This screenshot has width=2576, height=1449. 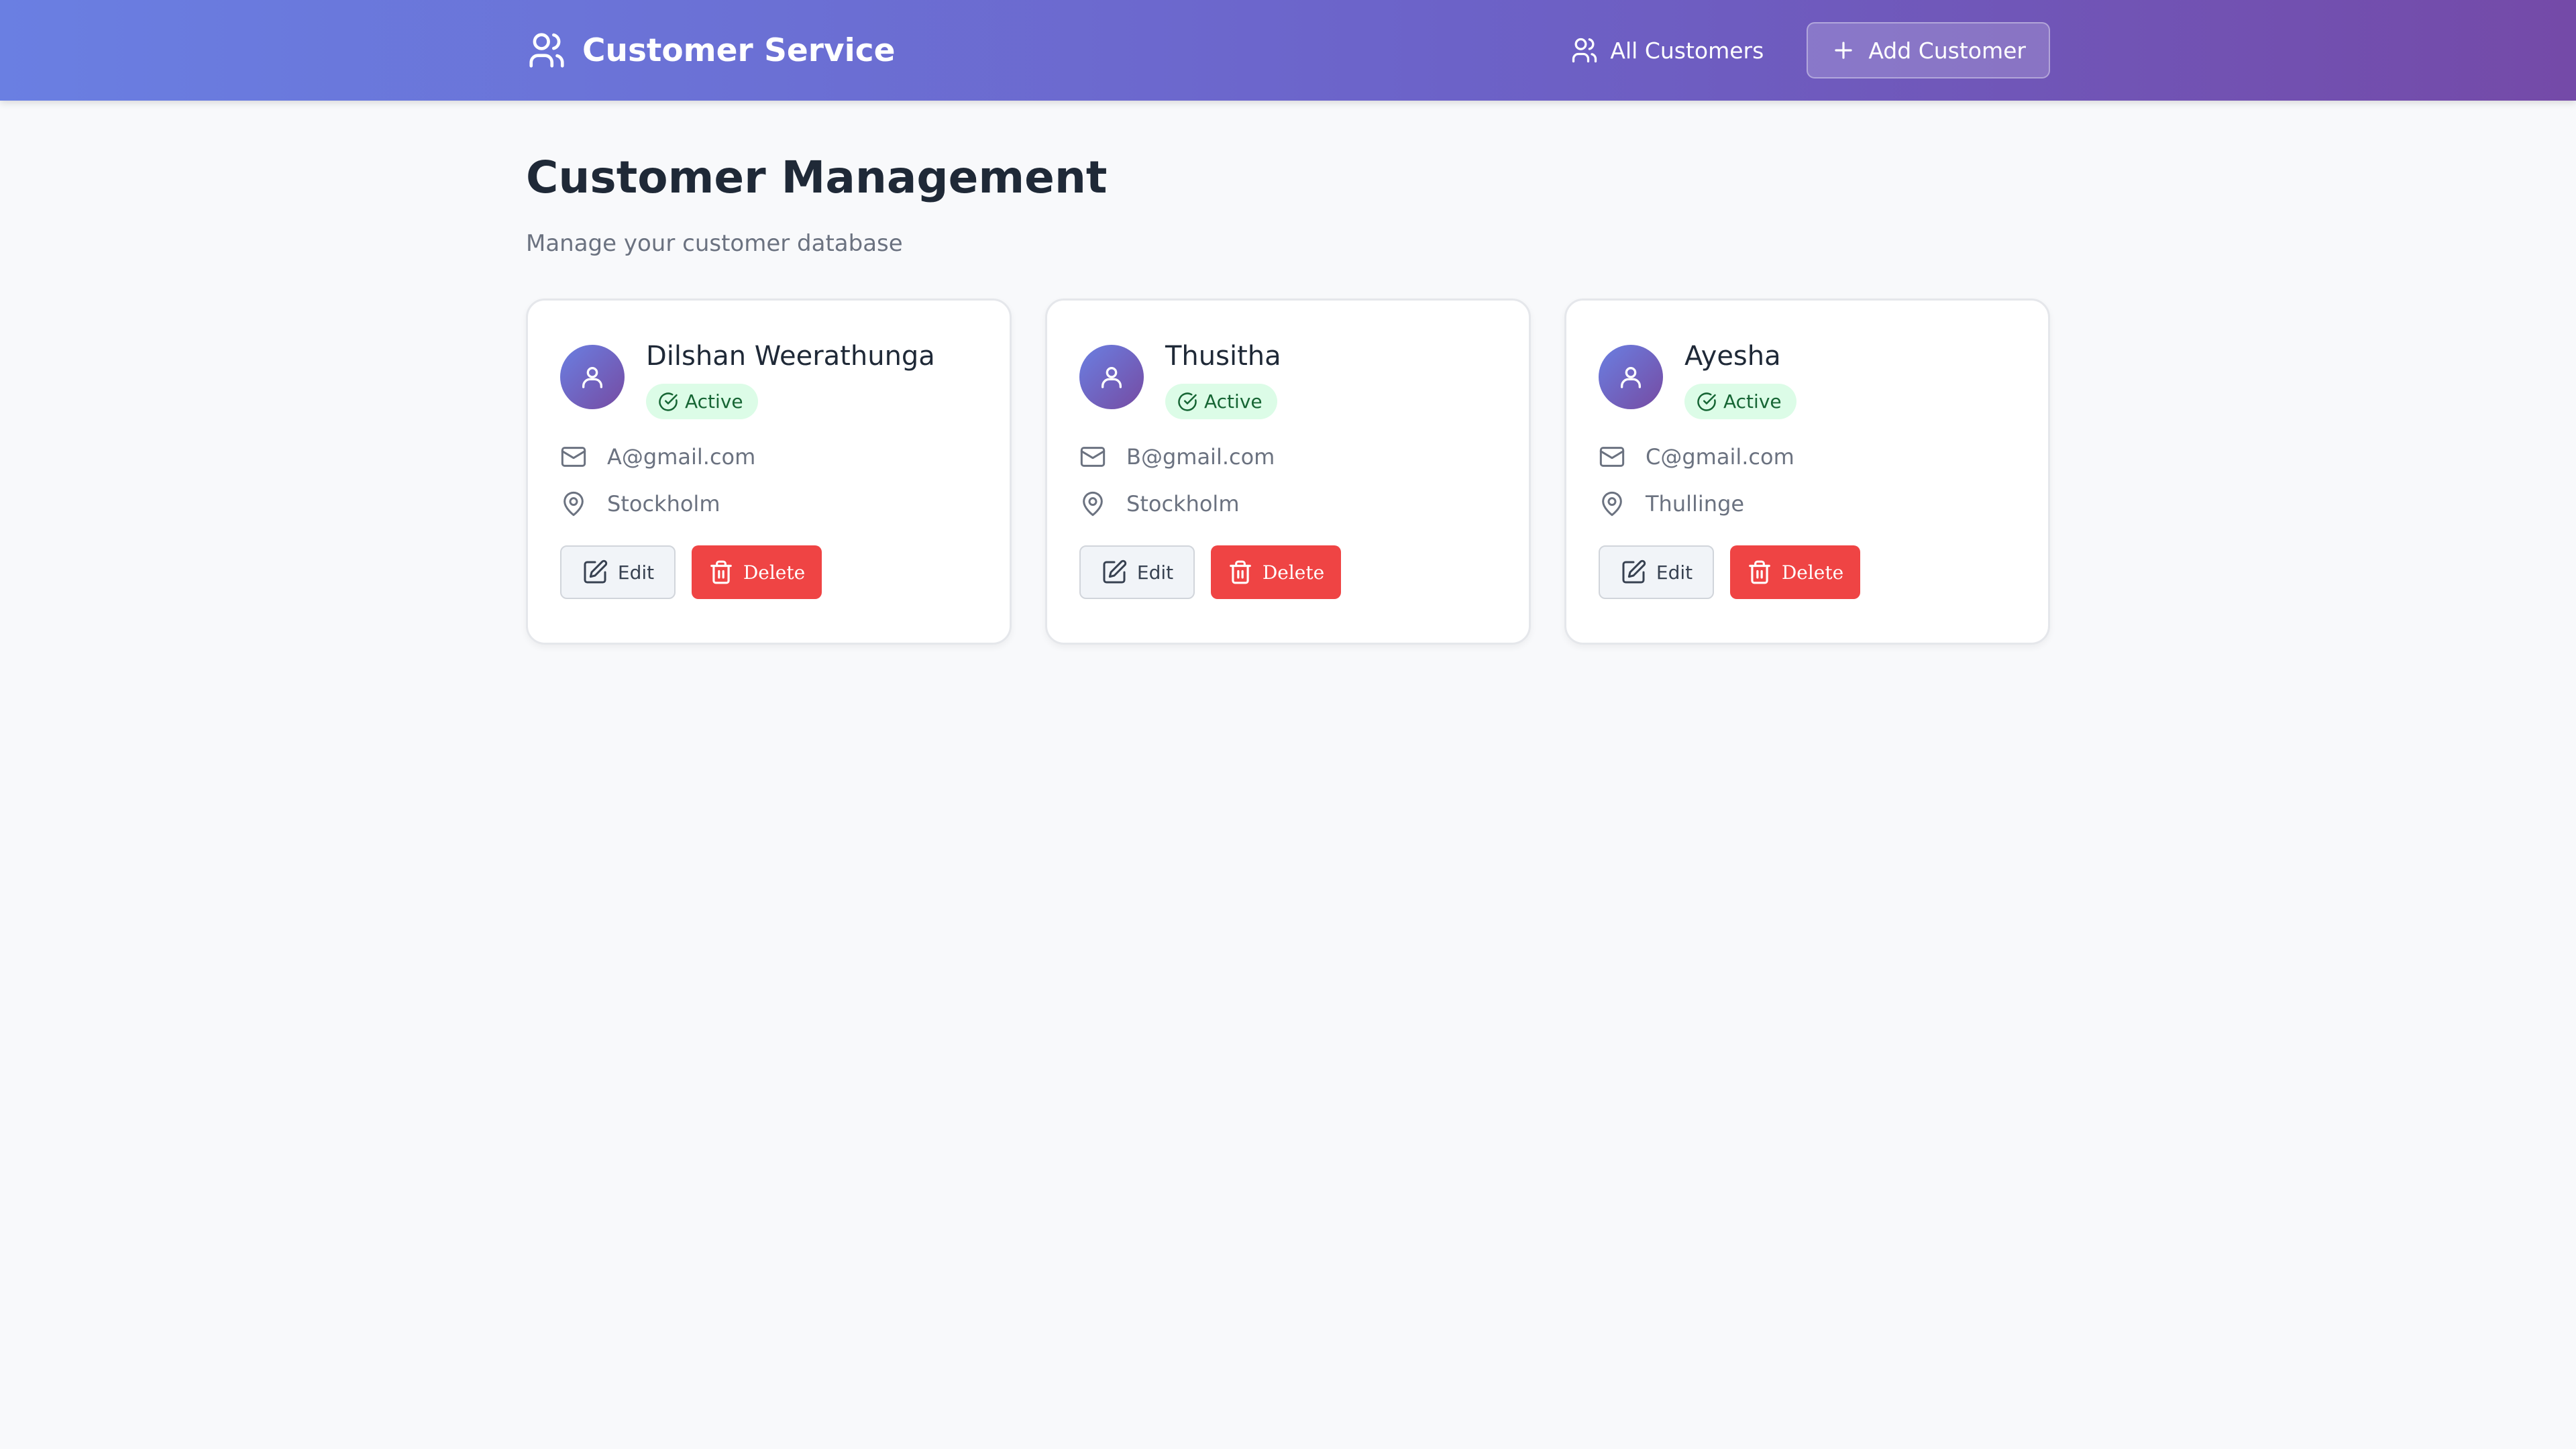 I want to click on customer-email: C@gmail.com, so click(x=1720, y=457).